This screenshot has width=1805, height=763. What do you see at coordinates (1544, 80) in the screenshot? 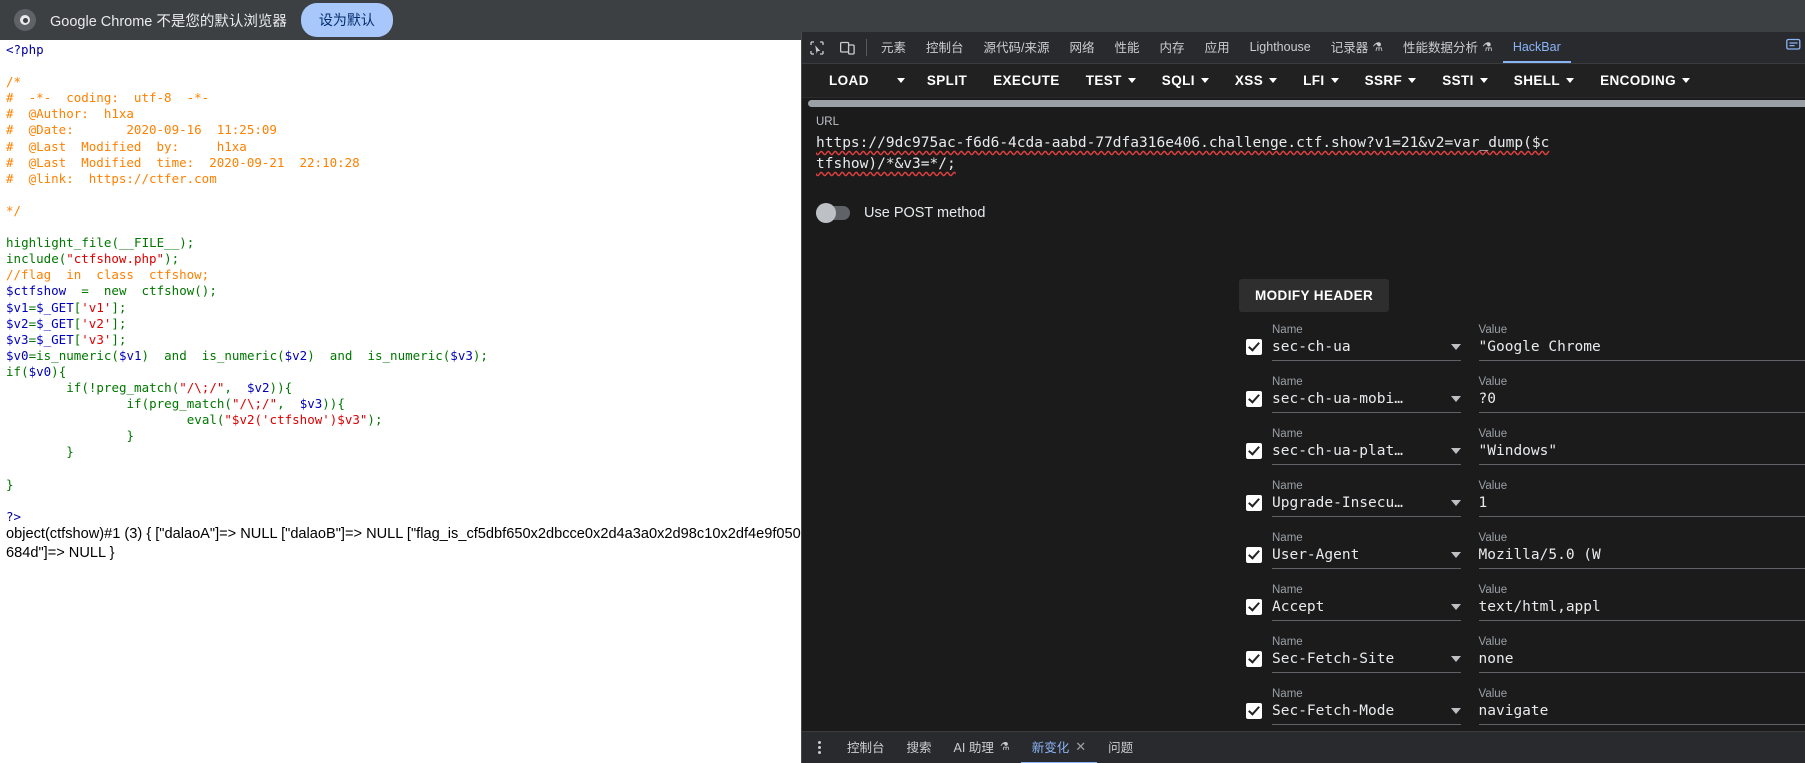
I see `hackbar-button-shell: SHELL` at bounding box center [1544, 80].